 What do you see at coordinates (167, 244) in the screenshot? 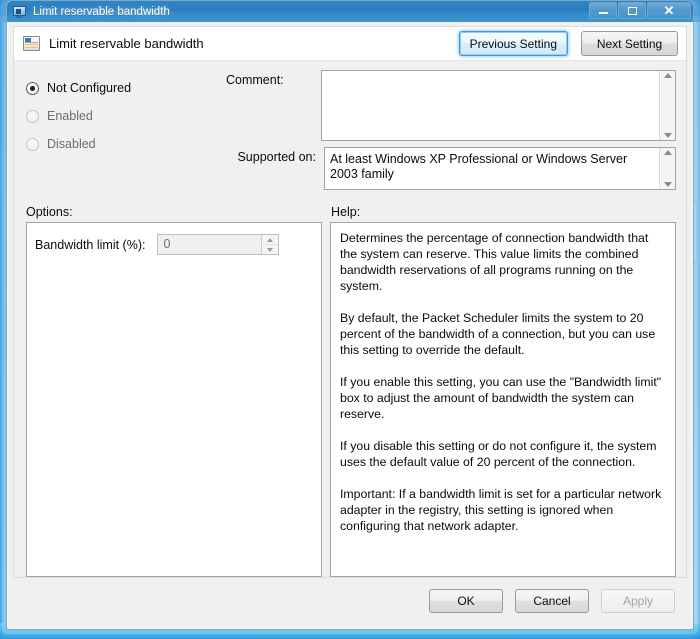
I see `bandwidth-limit-value: 0` at bounding box center [167, 244].